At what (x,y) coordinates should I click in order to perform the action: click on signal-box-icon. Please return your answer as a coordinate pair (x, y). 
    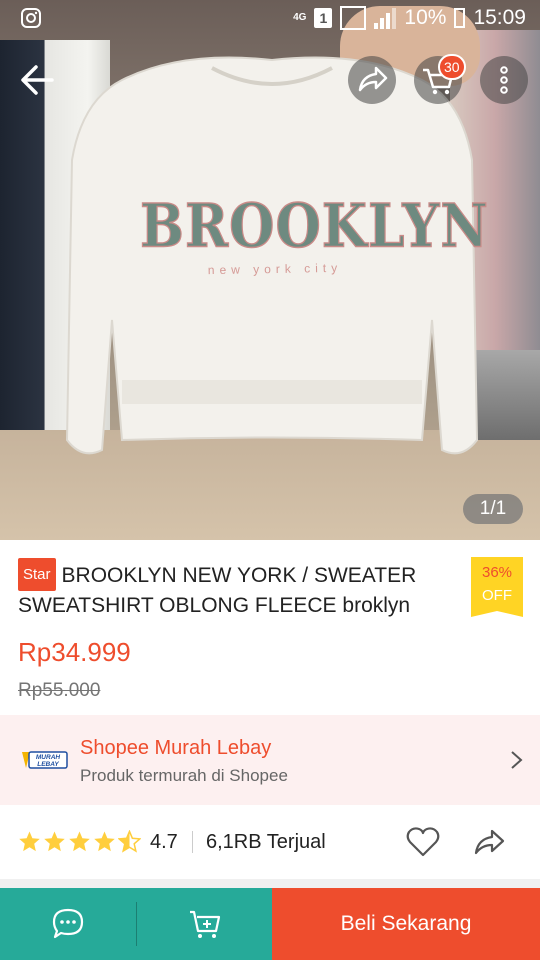
    Looking at the image, I should click on (353, 18).